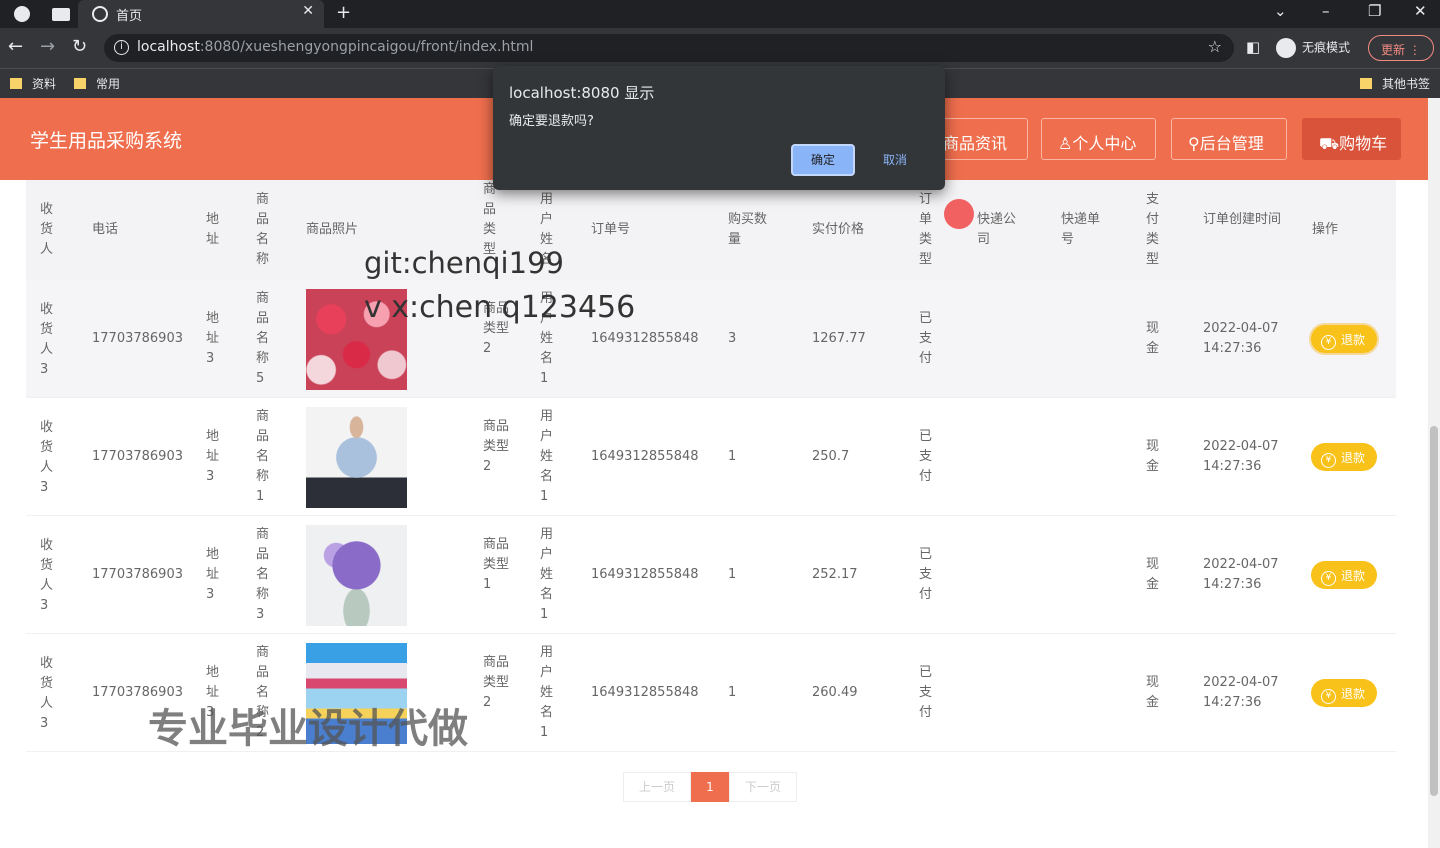  What do you see at coordinates (1153, 229) in the screenshot?
I see `header-pay-type: 支付类型` at bounding box center [1153, 229].